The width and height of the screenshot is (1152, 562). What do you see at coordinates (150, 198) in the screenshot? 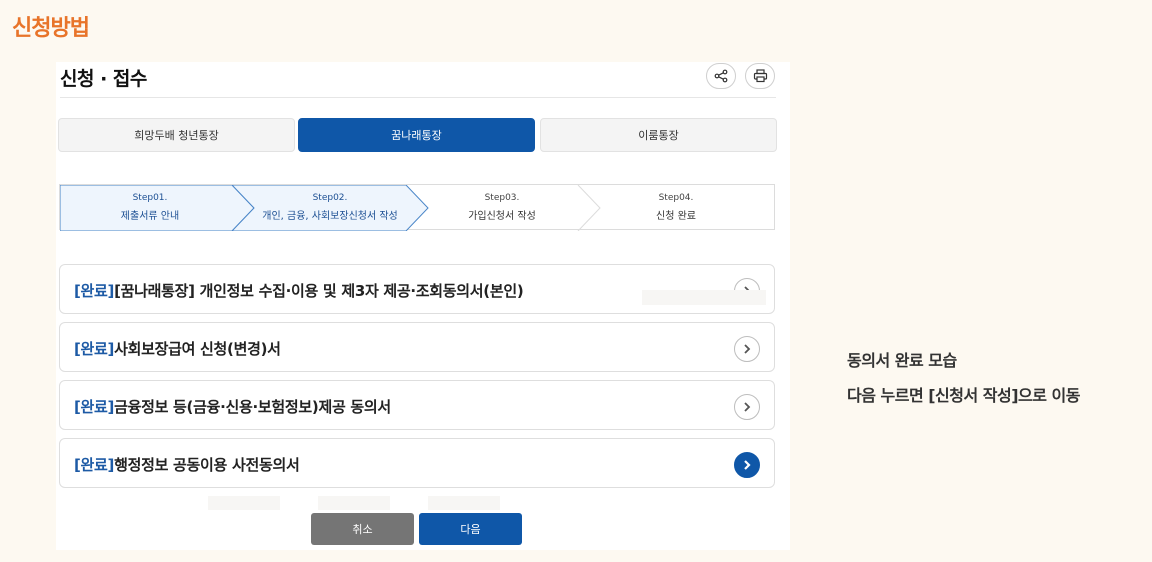
I see `step-1-number: Step01.` at bounding box center [150, 198].